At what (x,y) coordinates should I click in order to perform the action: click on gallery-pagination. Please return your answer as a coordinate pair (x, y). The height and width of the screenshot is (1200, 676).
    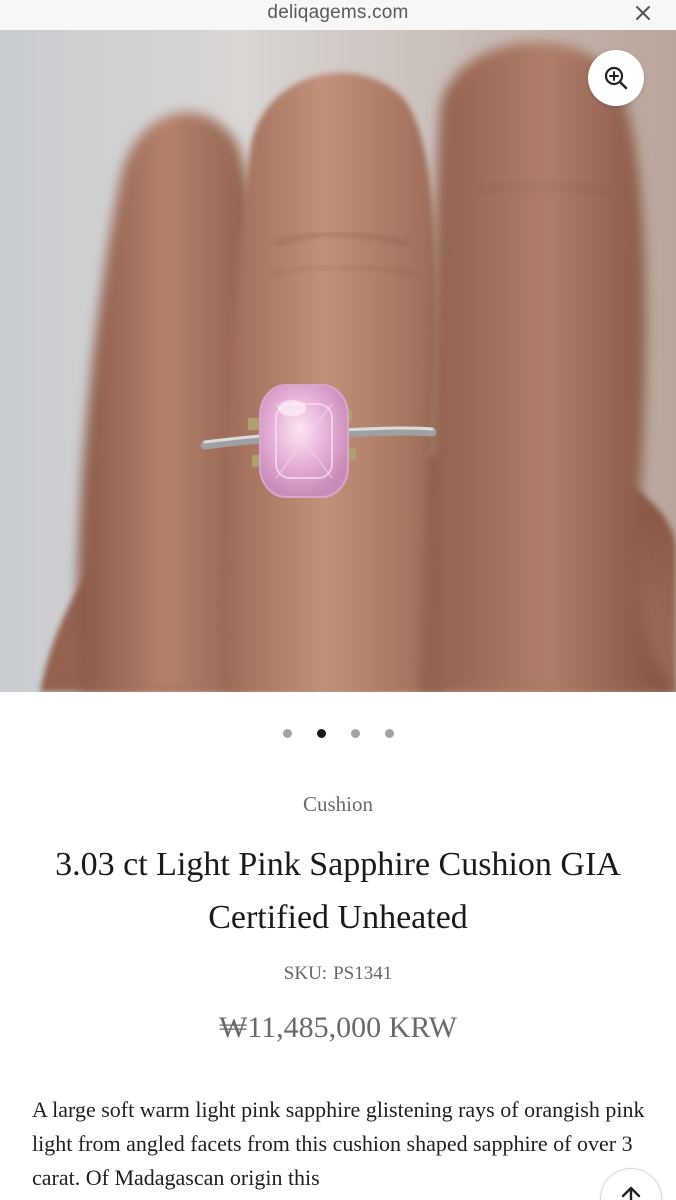
    Looking at the image, I should click on (338, 735).